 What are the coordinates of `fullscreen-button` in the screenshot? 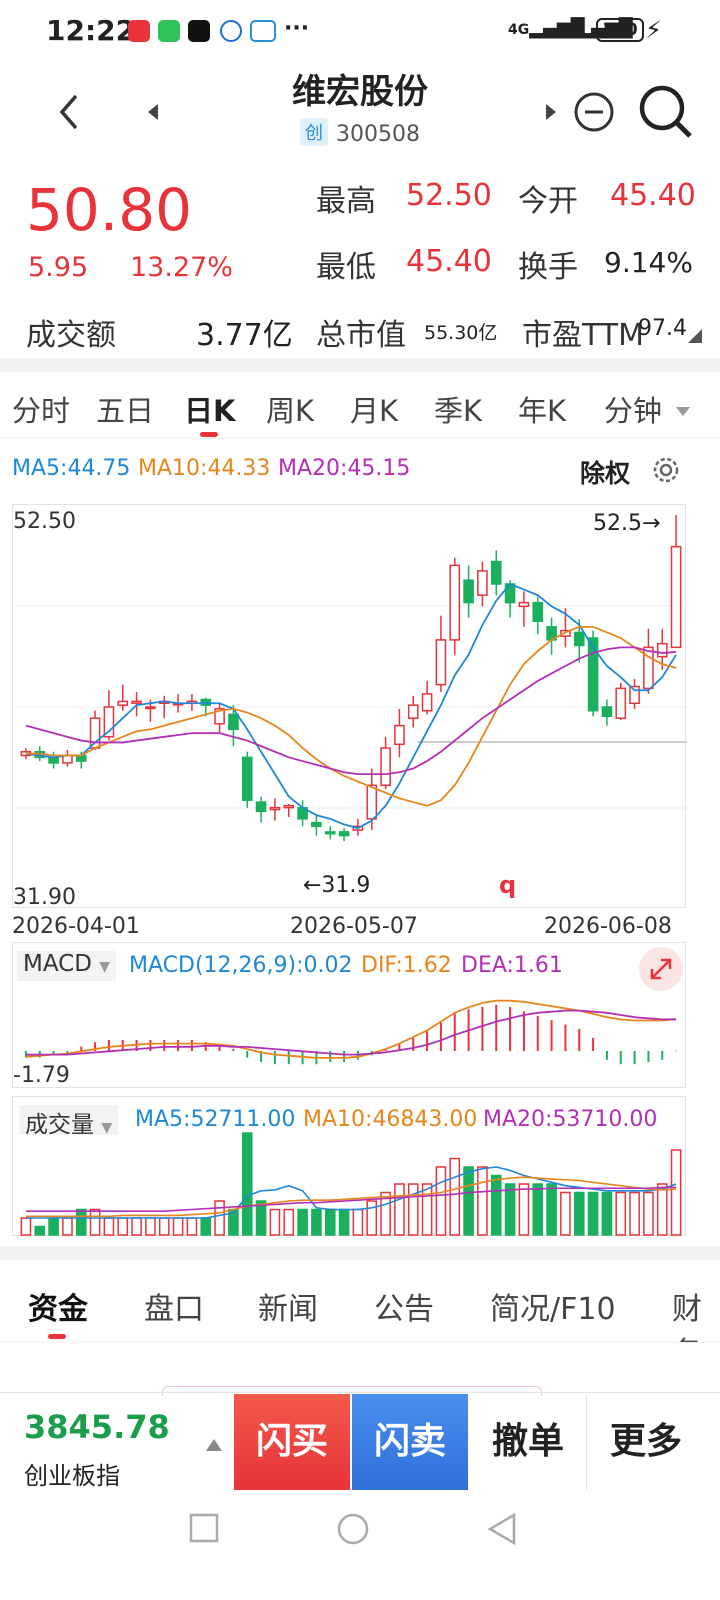 It's located at (661, 969).